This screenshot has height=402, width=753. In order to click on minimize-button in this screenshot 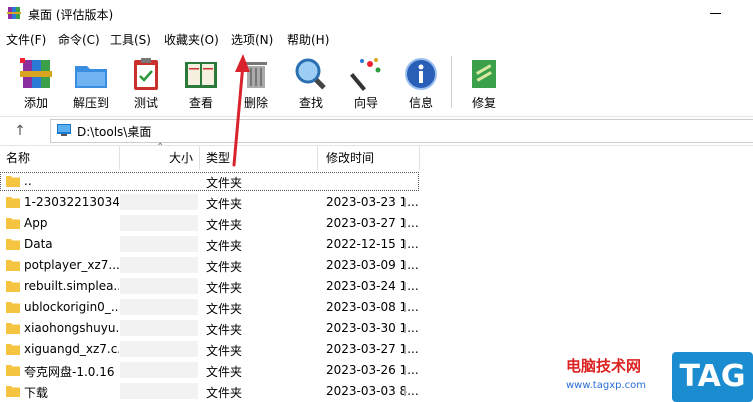, I will do `click(716, 14)`.